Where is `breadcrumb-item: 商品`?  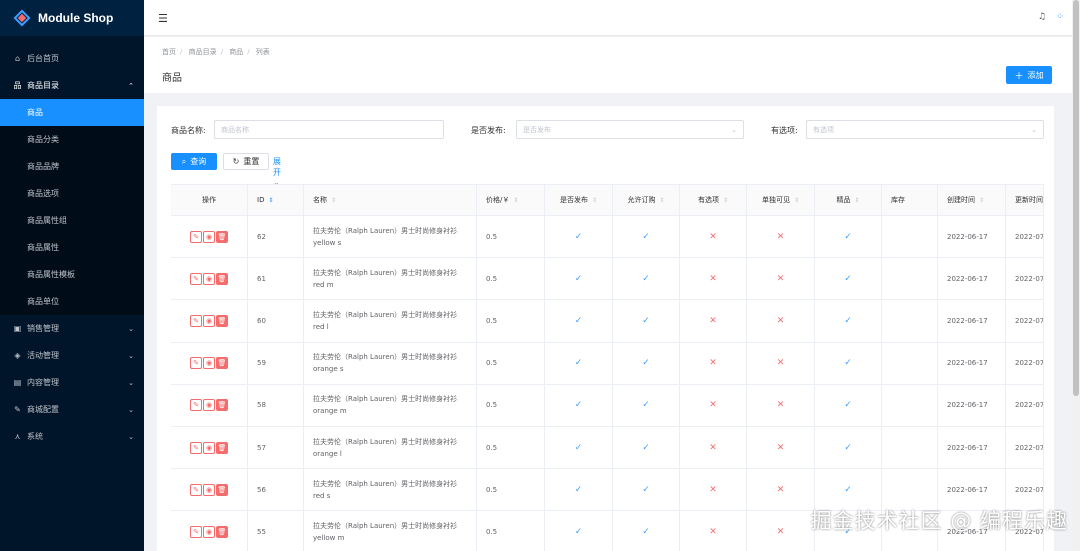 breadcrumb-item: 商品 is located at coordinates (236, 52).